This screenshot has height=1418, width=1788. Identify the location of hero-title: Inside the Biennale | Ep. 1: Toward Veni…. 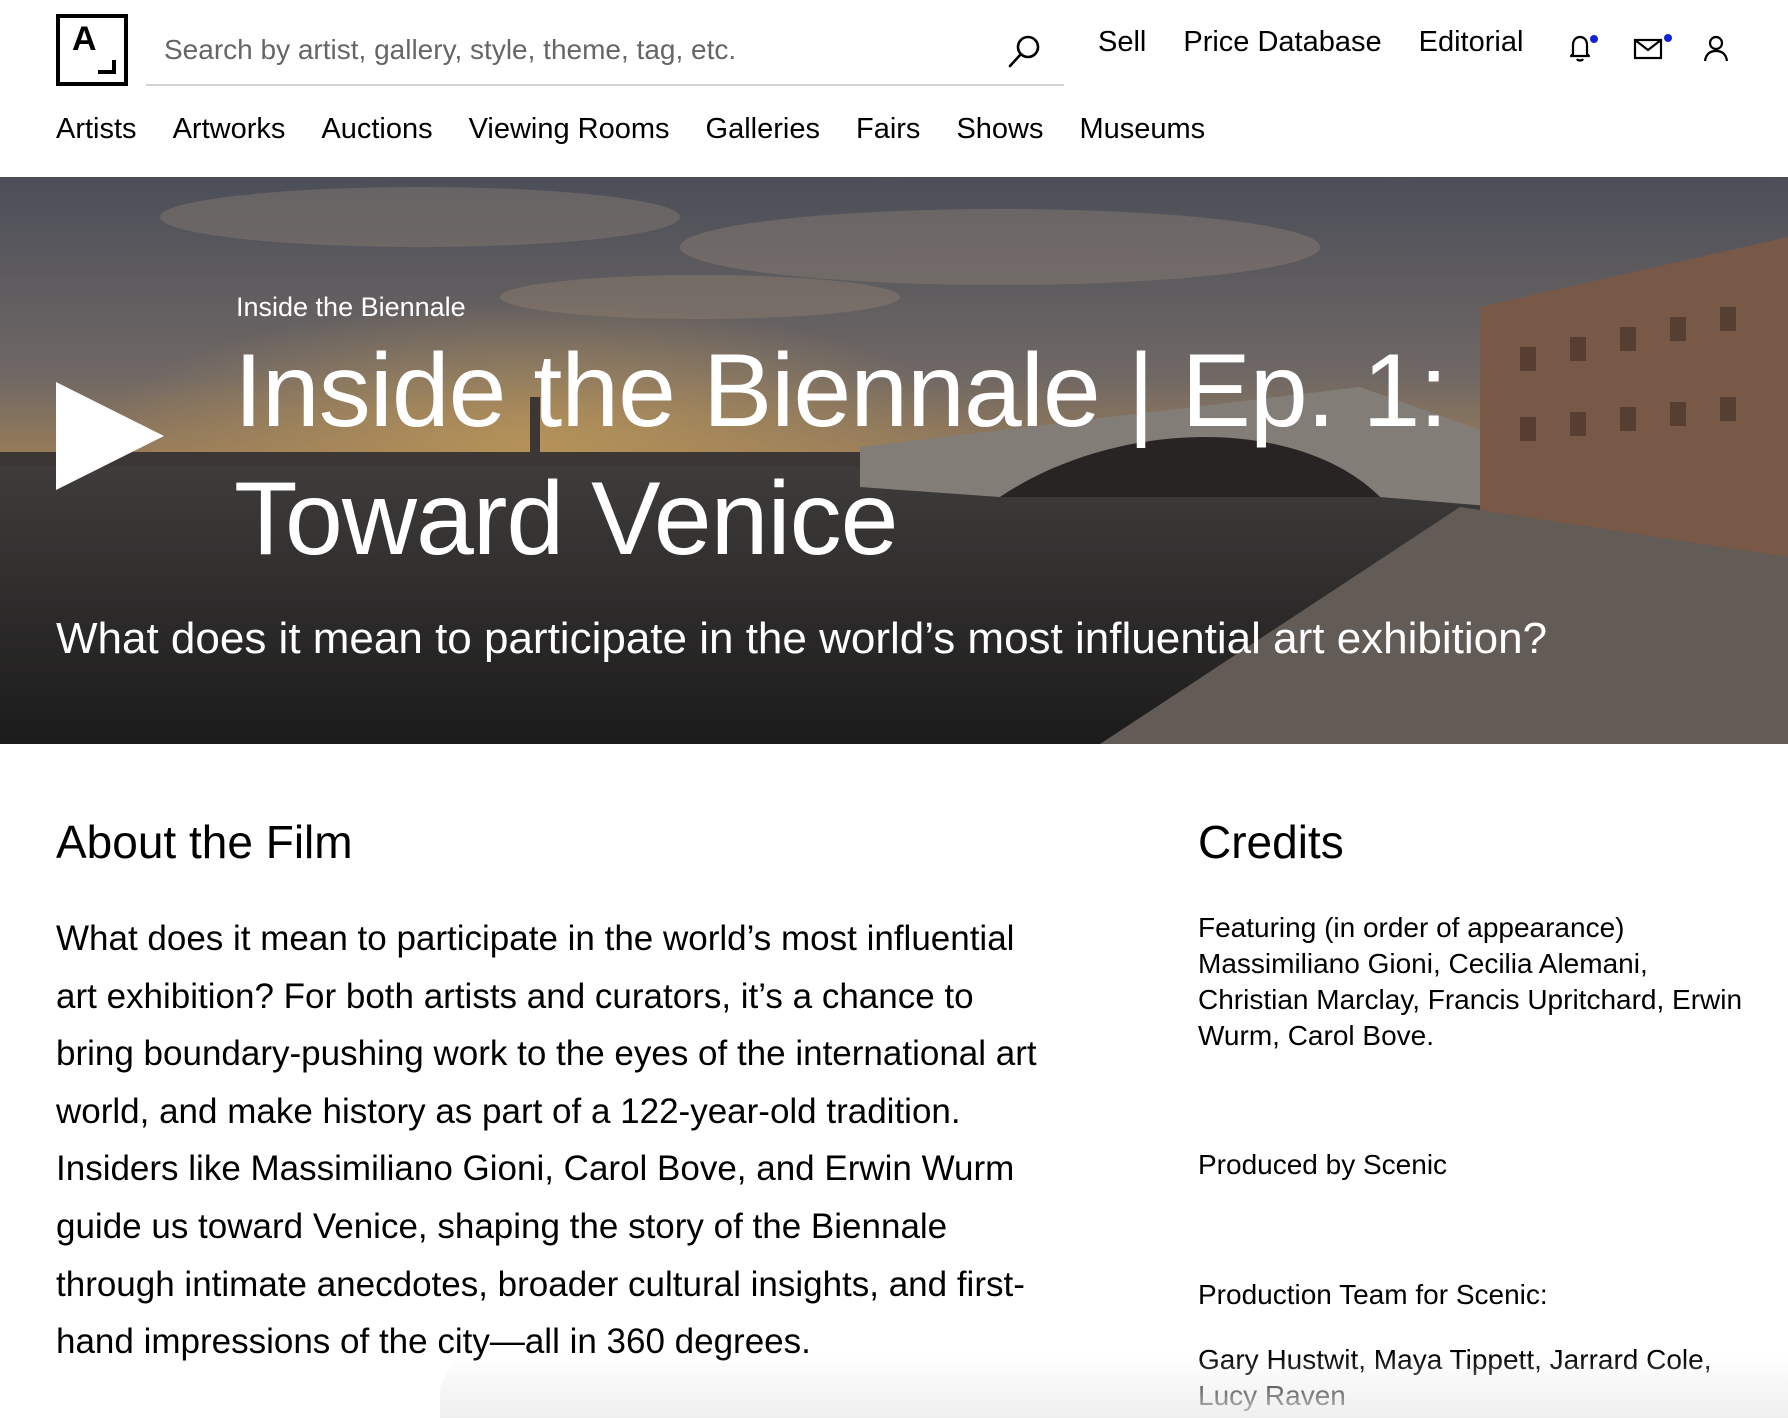
(841, 455).